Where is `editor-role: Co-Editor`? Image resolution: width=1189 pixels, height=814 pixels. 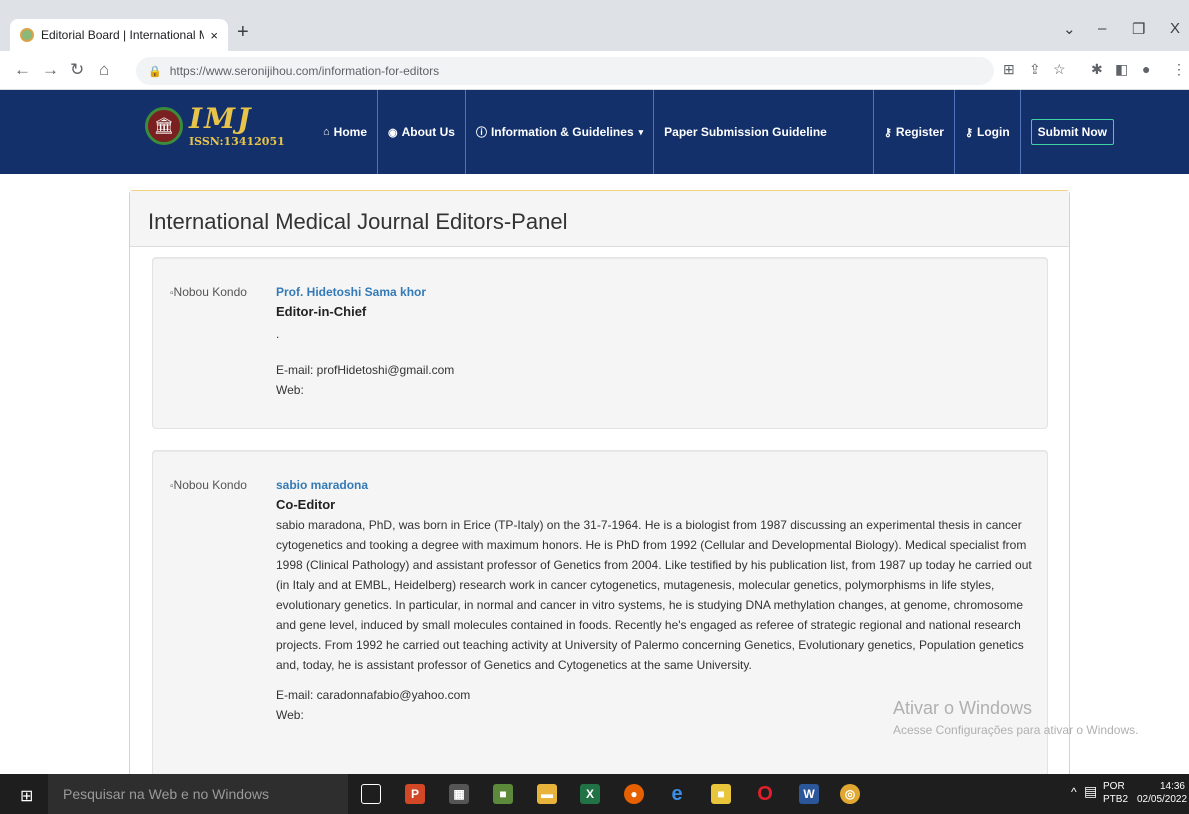
editor-role: Co-Editor is located at coordinates (306, 504).